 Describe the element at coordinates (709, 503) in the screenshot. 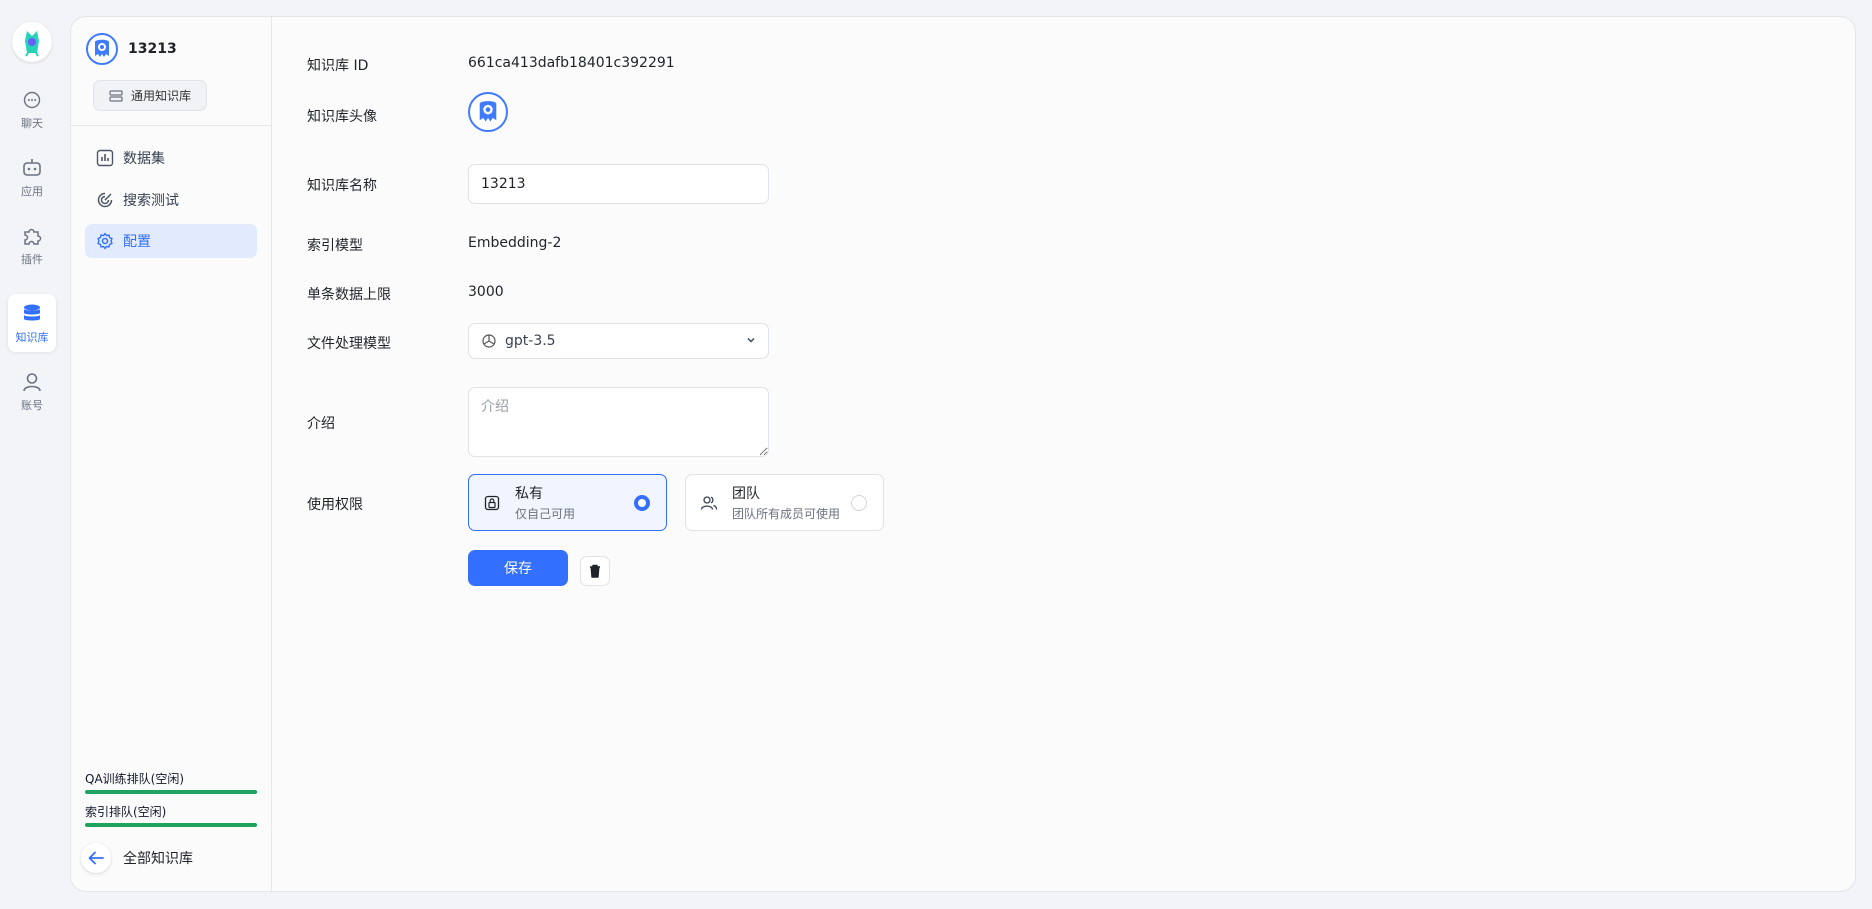

I see `team-icon` at that location.